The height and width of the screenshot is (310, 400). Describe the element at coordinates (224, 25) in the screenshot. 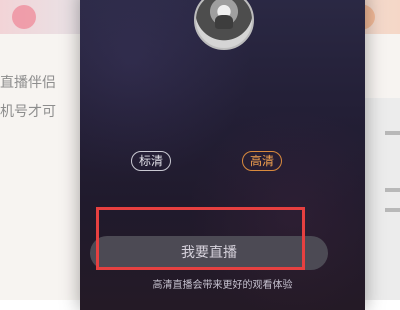

I see `avatar` at that location.